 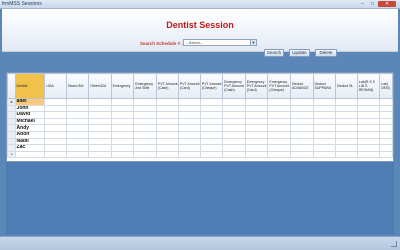 I want to click on column-header: Emergency PVT Amount (Cheque), so click(x=279, y=86).